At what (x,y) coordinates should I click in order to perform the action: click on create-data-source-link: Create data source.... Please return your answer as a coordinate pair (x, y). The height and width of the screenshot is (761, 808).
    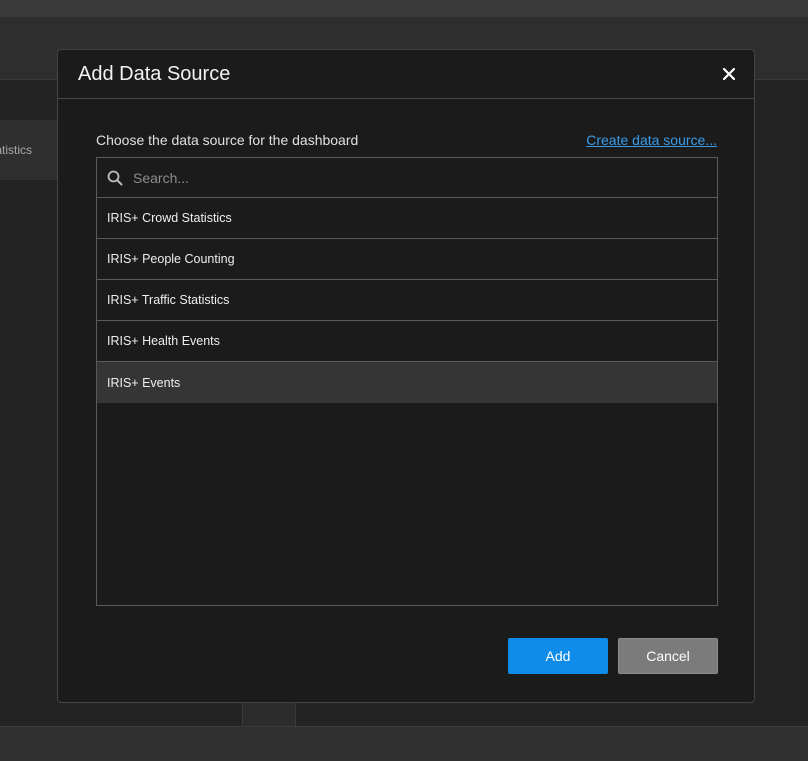
    Looking at the image, I should click on (651, 140).